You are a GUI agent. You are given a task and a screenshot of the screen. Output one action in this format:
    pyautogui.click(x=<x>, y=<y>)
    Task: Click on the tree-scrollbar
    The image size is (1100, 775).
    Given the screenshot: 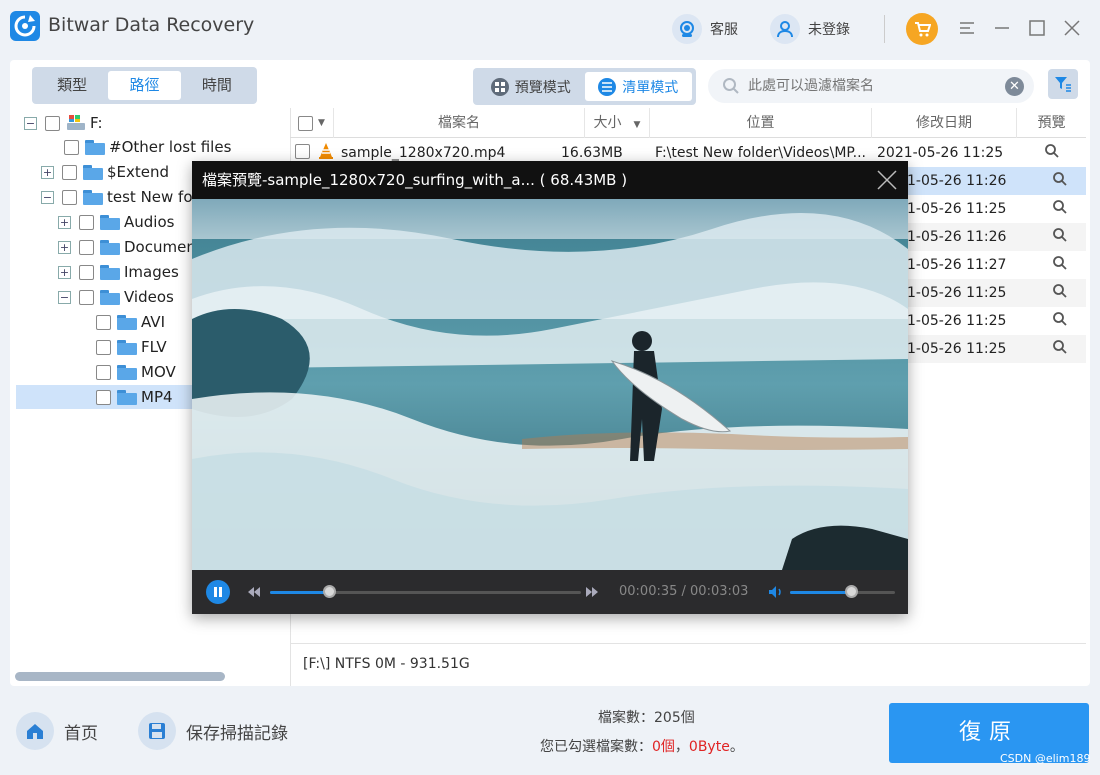 What is the action you would take?
    pyautogui.click(x=120, y=676)
    